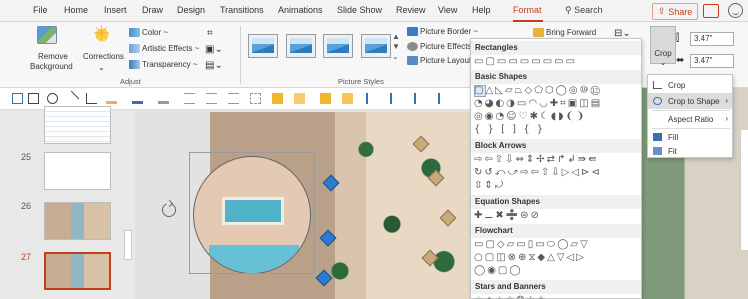 The image size is (748, 299). What do you see at coordinates (419, 98) in the screenshot?
I see `align-middle-icon` at bounding box center [419, 98].